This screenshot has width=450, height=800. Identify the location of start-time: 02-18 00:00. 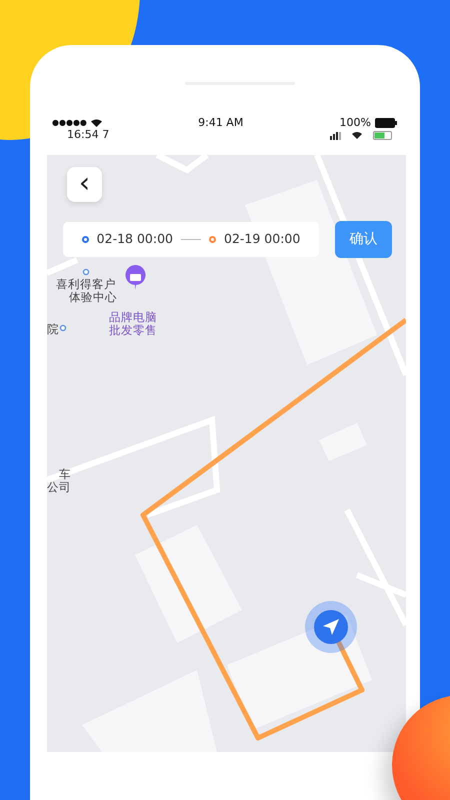
(134, 239).